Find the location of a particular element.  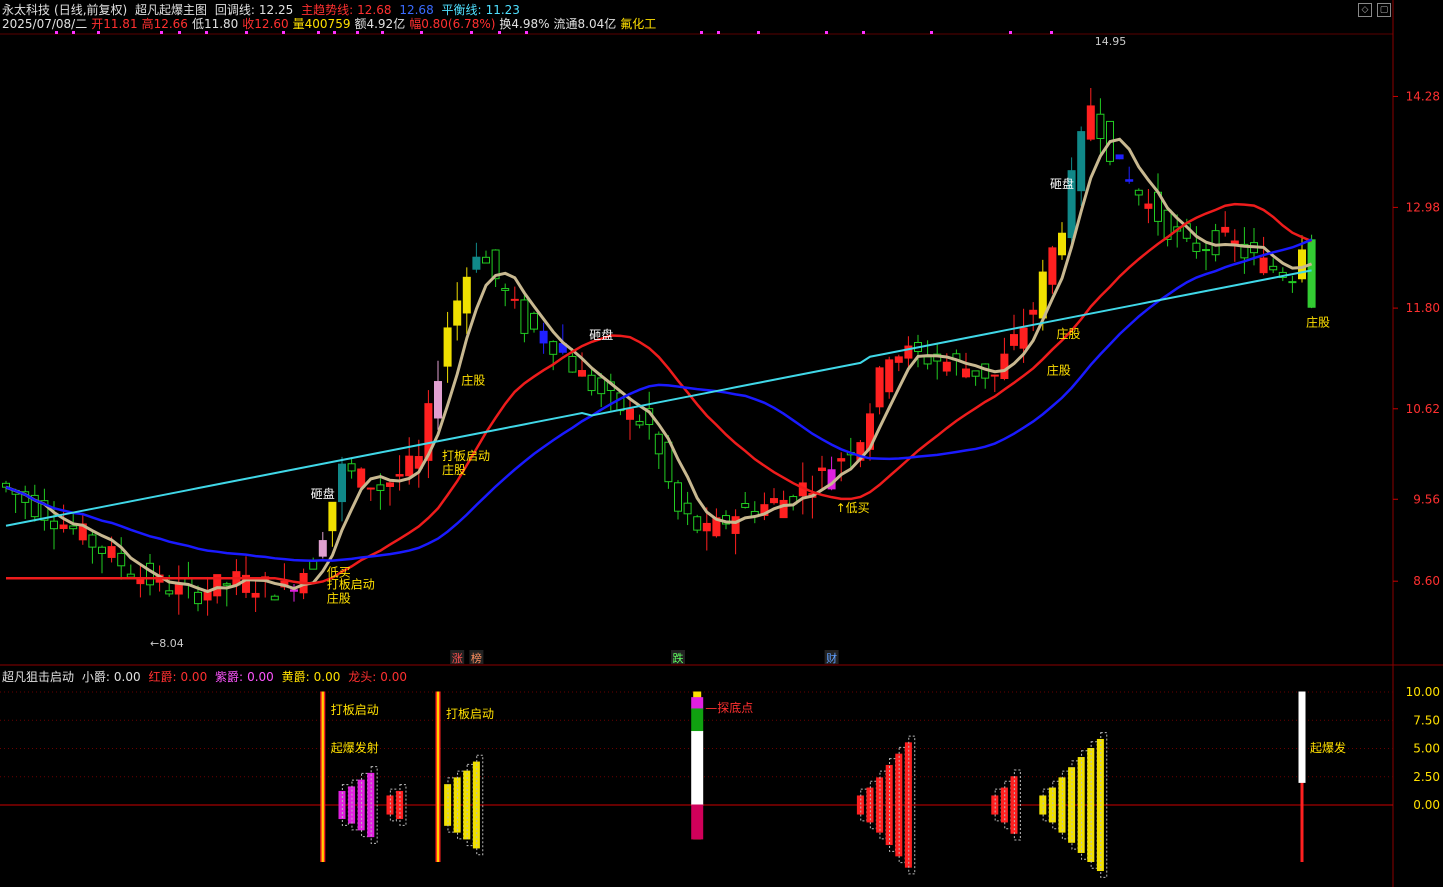

diamond-icon: ◇ is located at coordinates (1365, 10).